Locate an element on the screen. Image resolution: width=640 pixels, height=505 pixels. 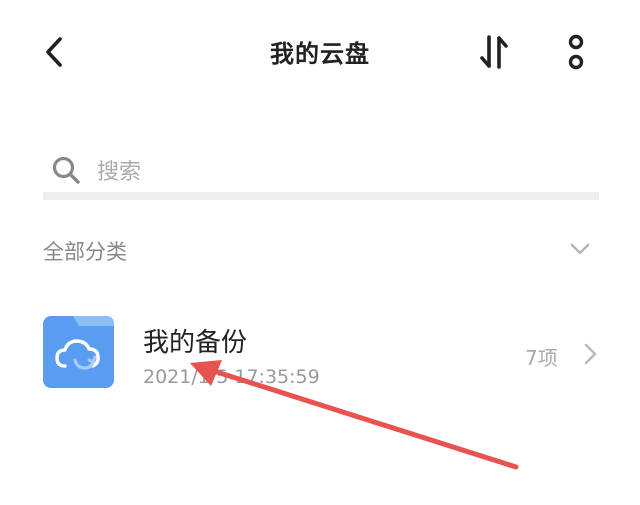
sort-arrows-icon is located at coordinates (494, 52).